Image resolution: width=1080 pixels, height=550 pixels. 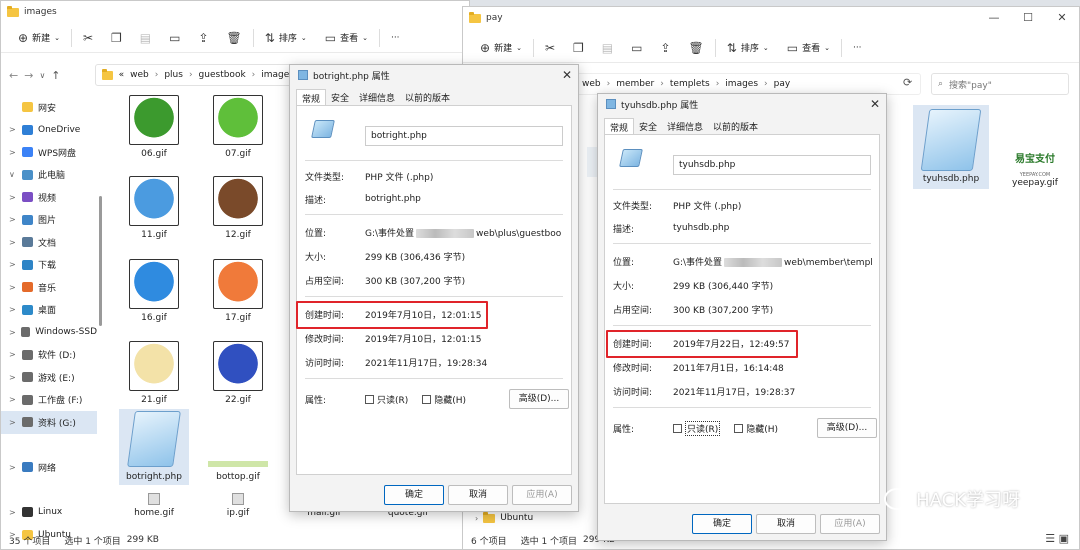 I want to click on file-item: 16.gif, so click(x=154, y=291).